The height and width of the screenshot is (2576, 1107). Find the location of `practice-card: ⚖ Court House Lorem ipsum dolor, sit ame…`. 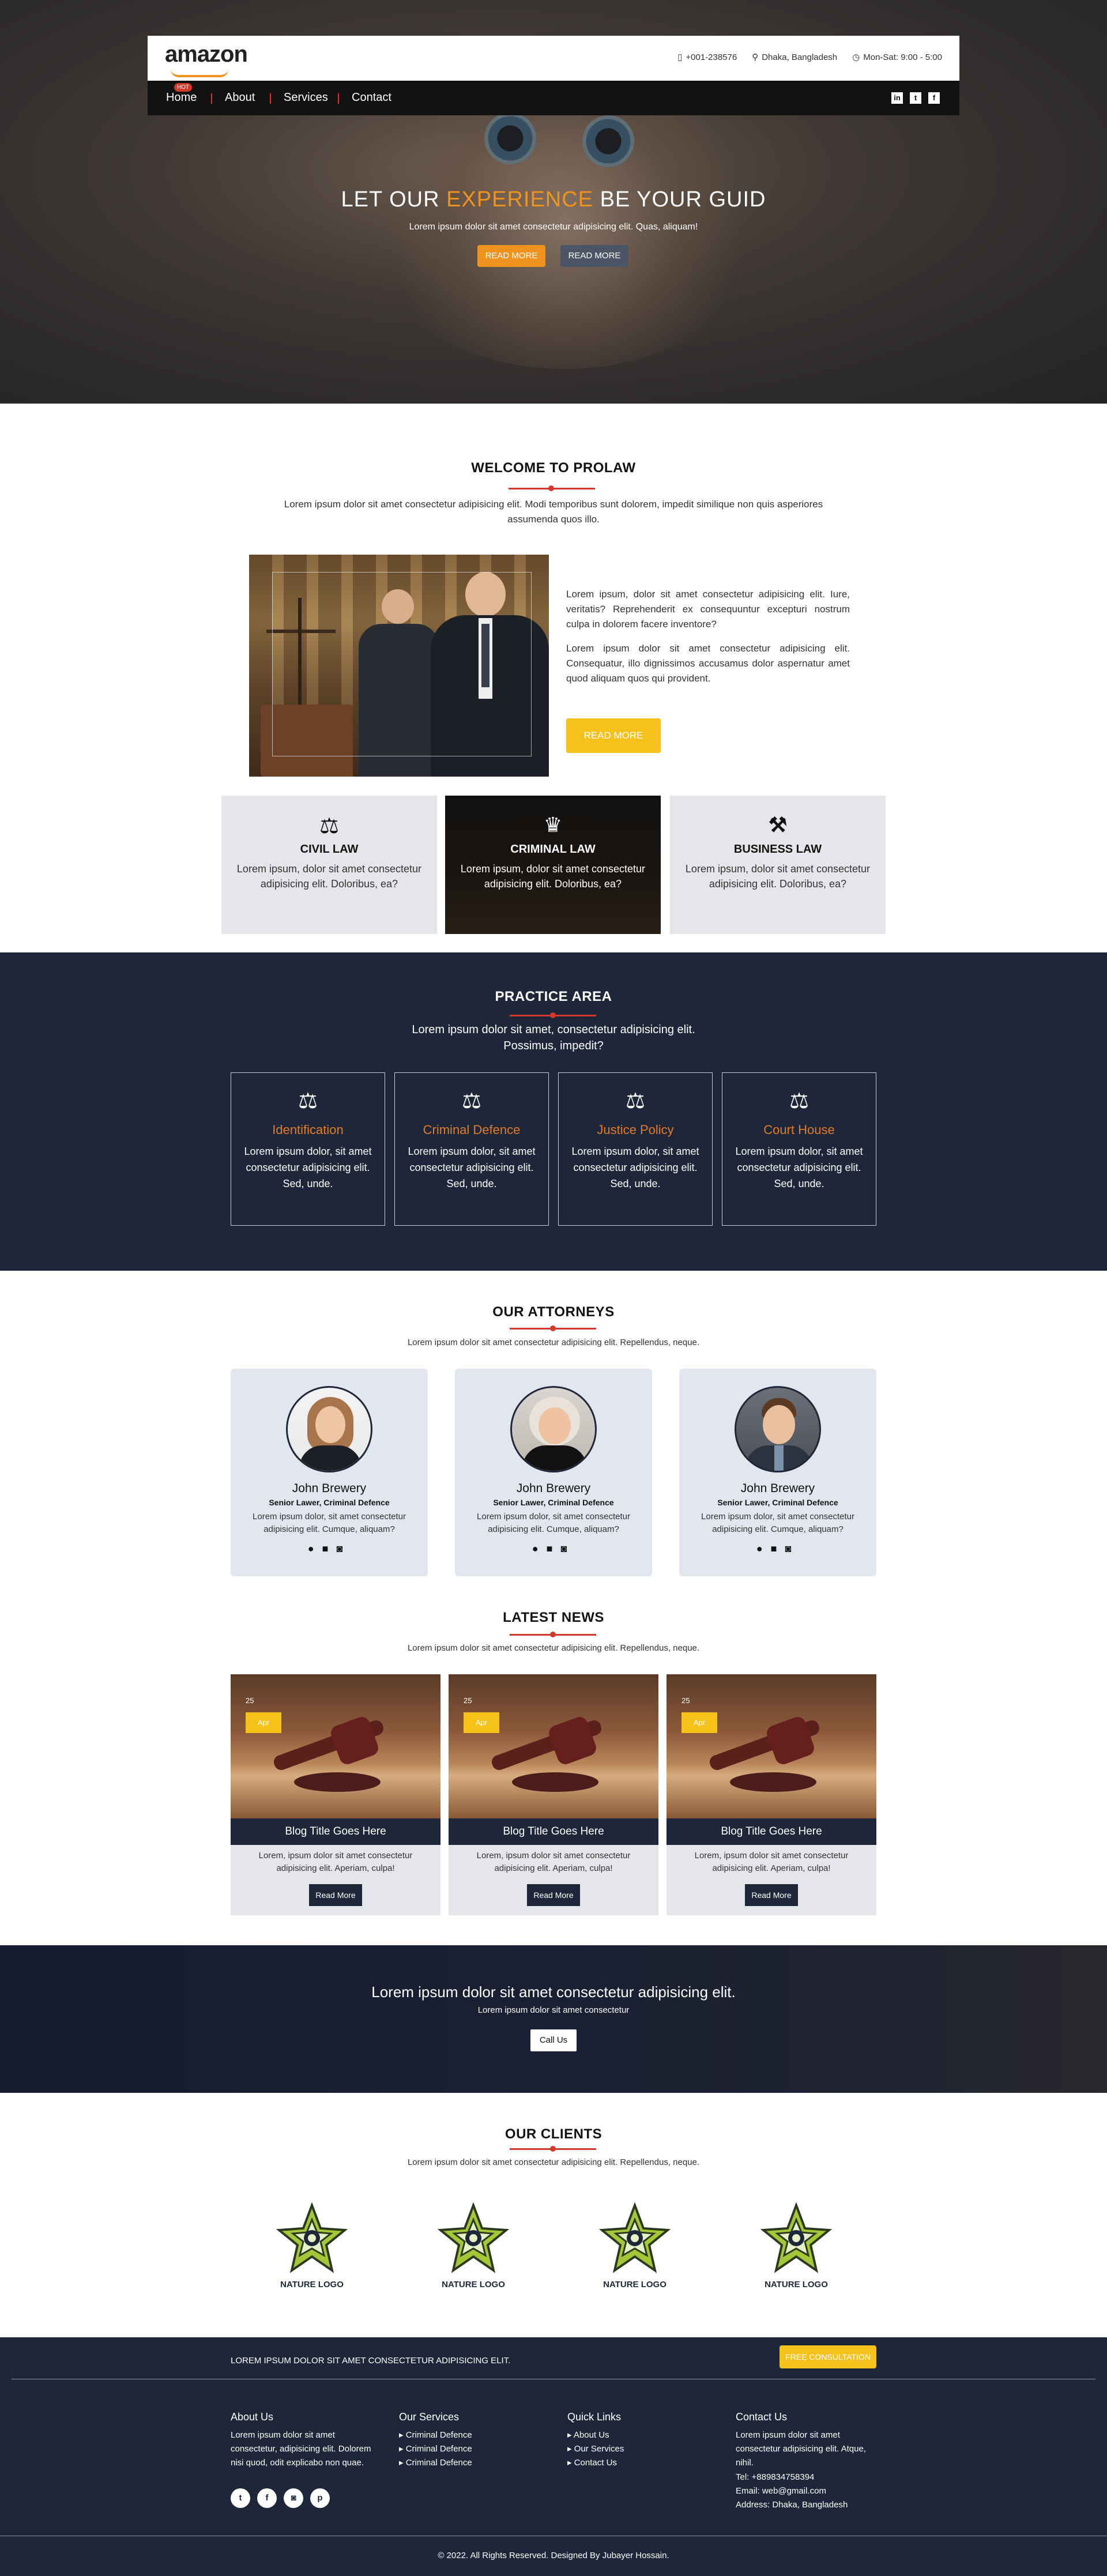

practice-card: ⚖ Court House Lorem ipsum dolor, sit ame… is located at coordinates (799, 1149).